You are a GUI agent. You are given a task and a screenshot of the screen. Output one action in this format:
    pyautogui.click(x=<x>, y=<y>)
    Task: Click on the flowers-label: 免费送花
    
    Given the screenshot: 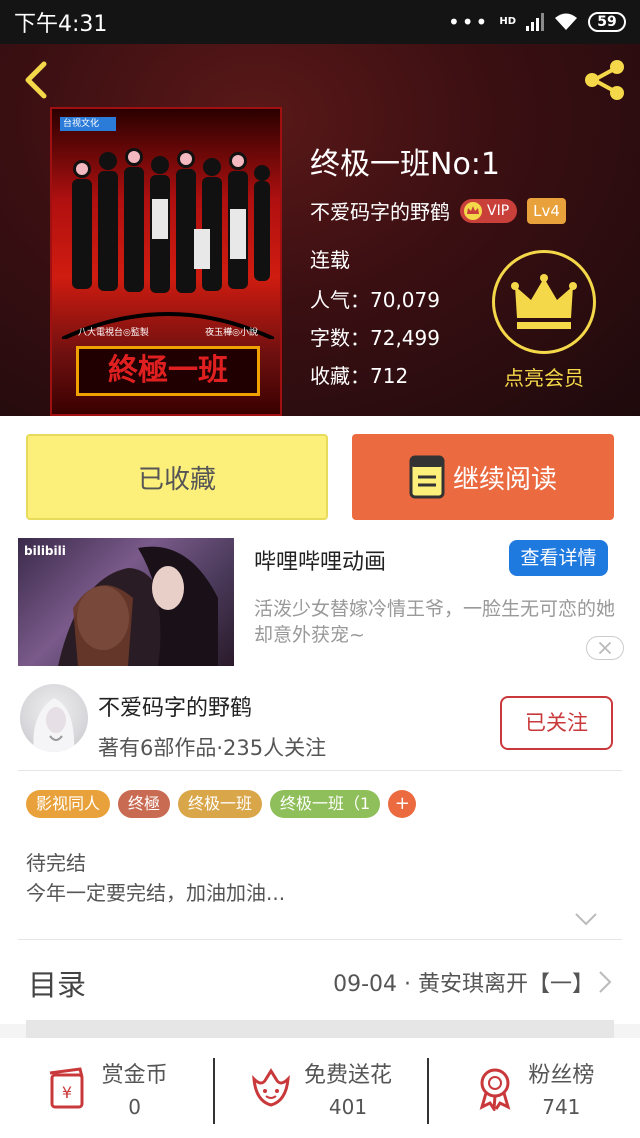 What is the action you would take?
    pyautogui.click(x=347, y=1075)
    